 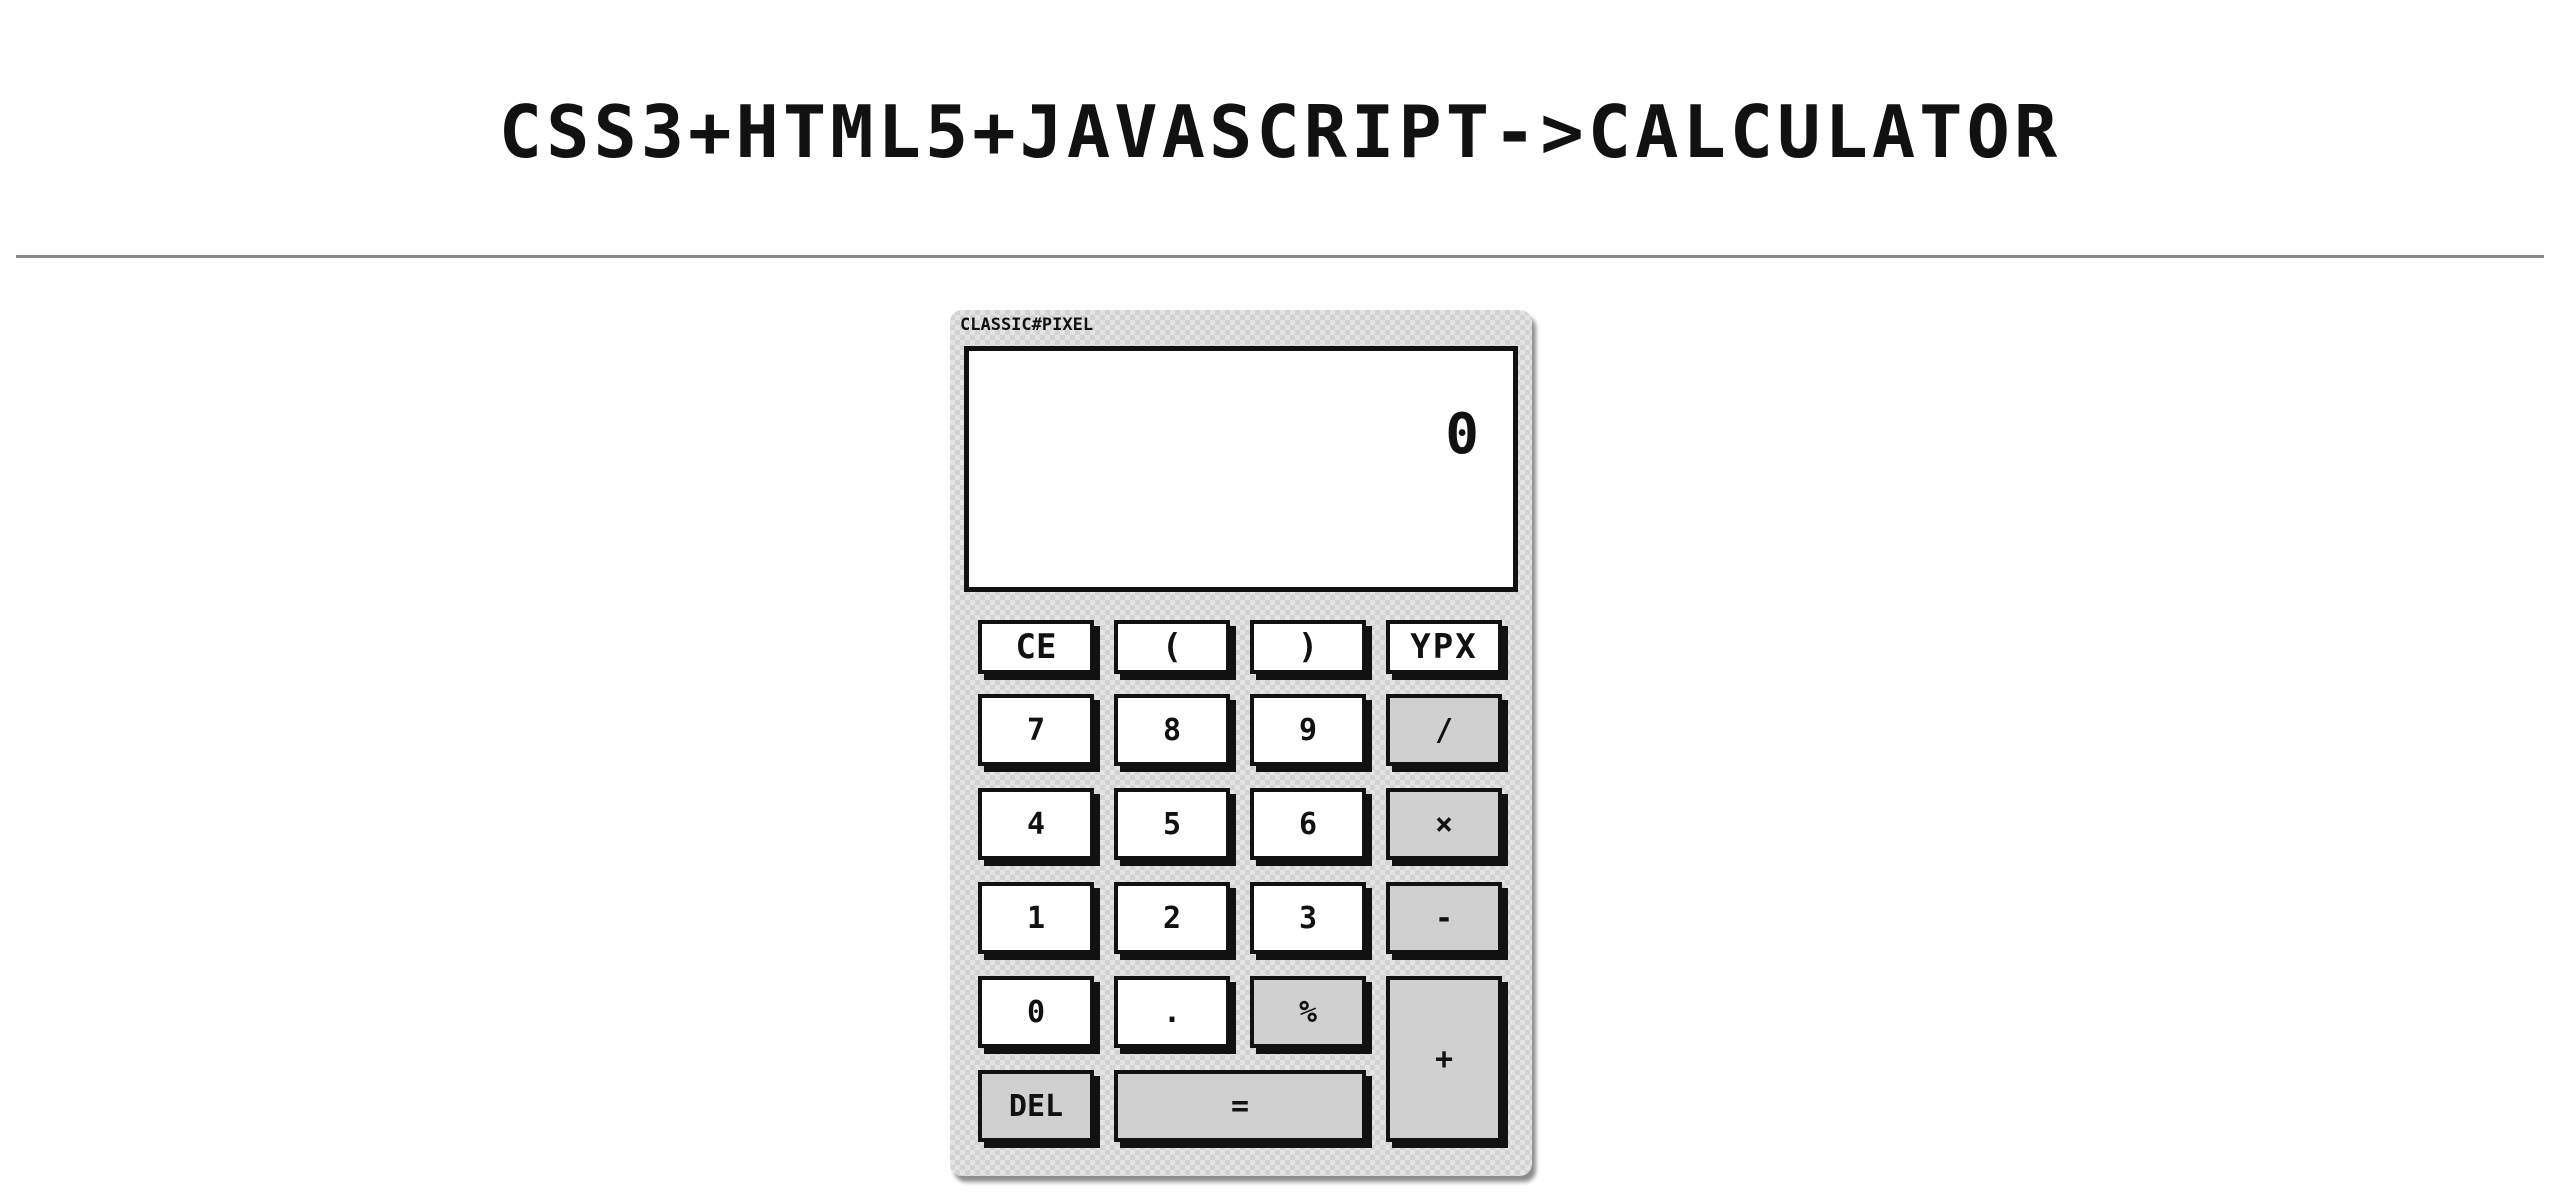 What do you see at coordinates (1280, 132) in the screenshot?
I see `page-title: CSS3+HTML5+JAVASCRIPT->CALCULATOR` at bounding box center [1280, 132].